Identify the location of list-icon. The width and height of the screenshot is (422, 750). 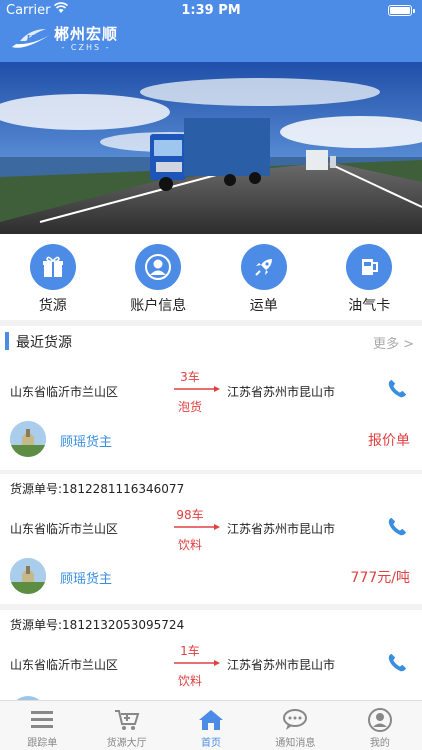
(42, 719).